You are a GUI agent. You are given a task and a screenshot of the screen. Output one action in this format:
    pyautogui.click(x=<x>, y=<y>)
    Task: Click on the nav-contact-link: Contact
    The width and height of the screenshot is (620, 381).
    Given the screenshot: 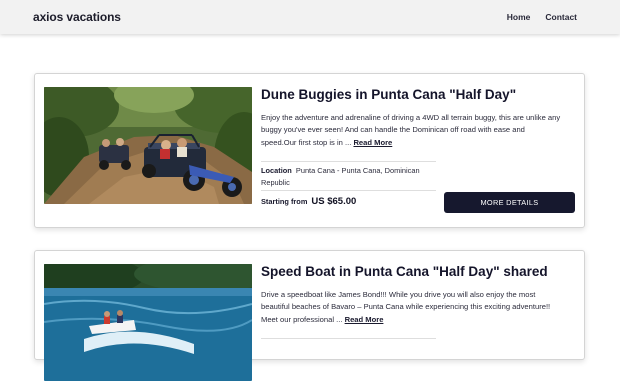 What is the action you would take?
    pyautogui.click(x=561, y=17)
    